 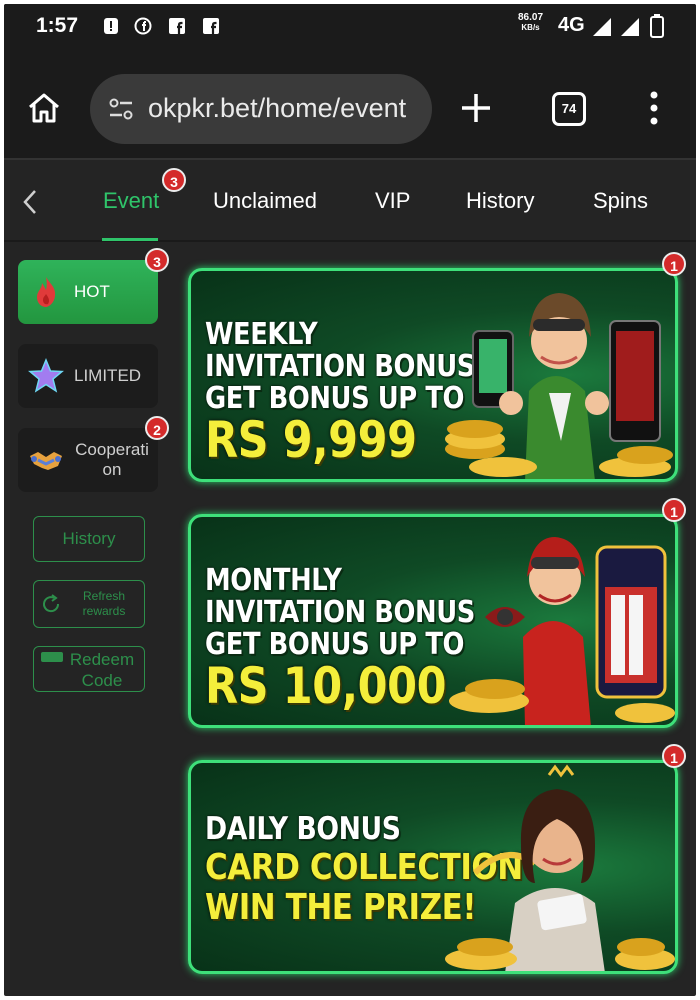 I want to click on redeem-code-button: Redeem Code, so click(x=89, y=669).